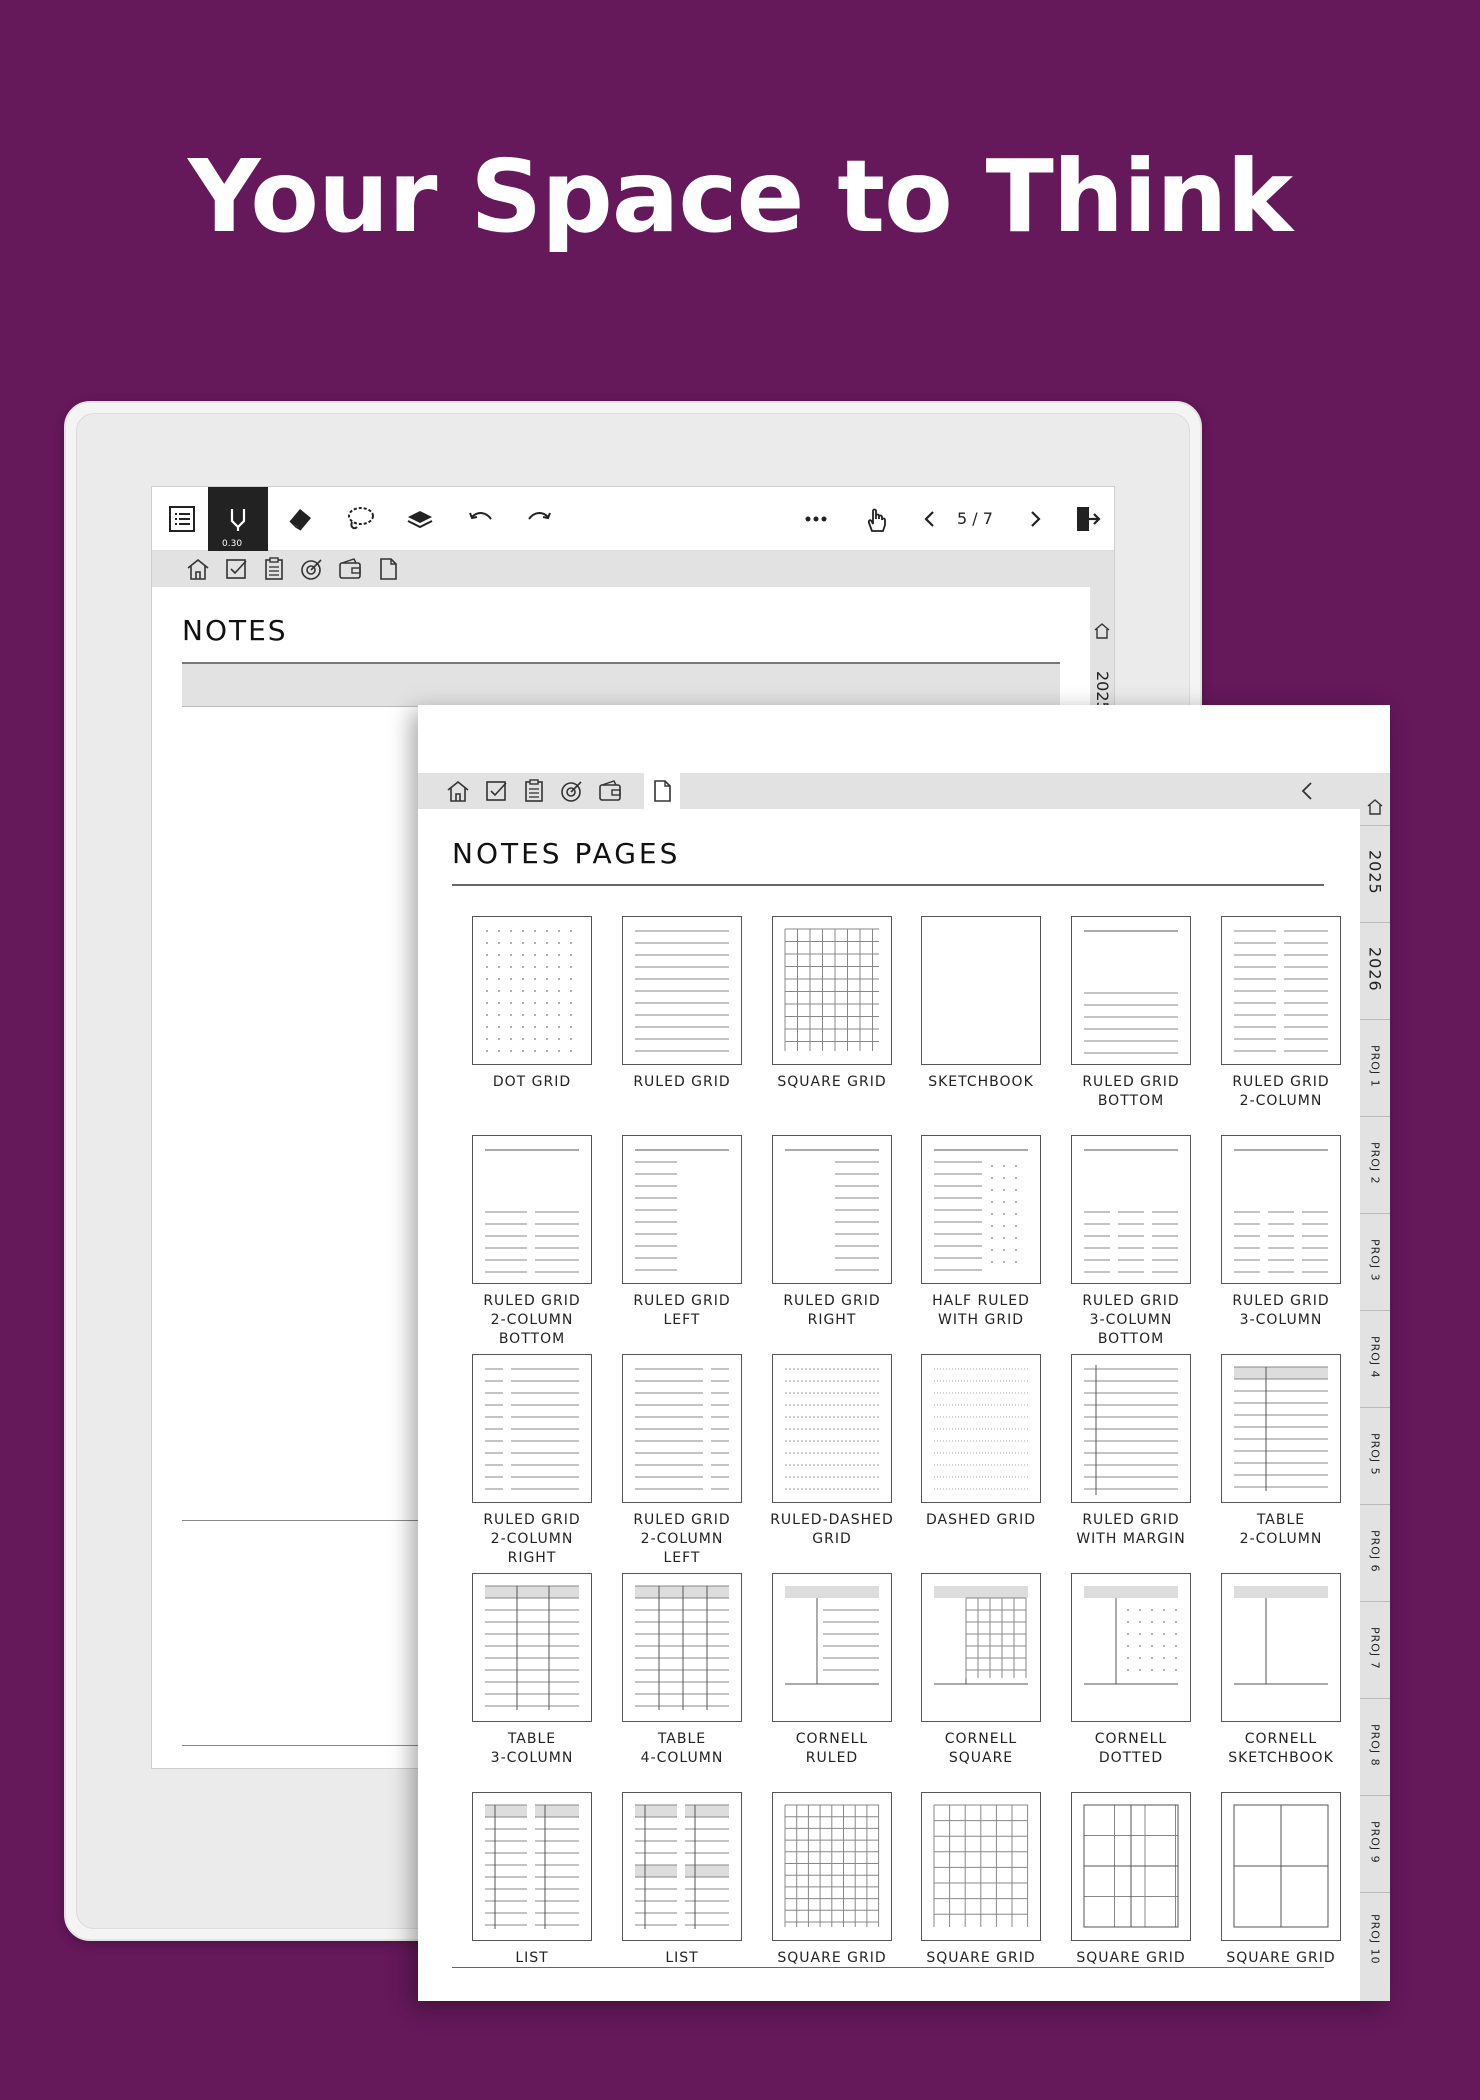  I want to click on lasso-button, so click(360, 519).